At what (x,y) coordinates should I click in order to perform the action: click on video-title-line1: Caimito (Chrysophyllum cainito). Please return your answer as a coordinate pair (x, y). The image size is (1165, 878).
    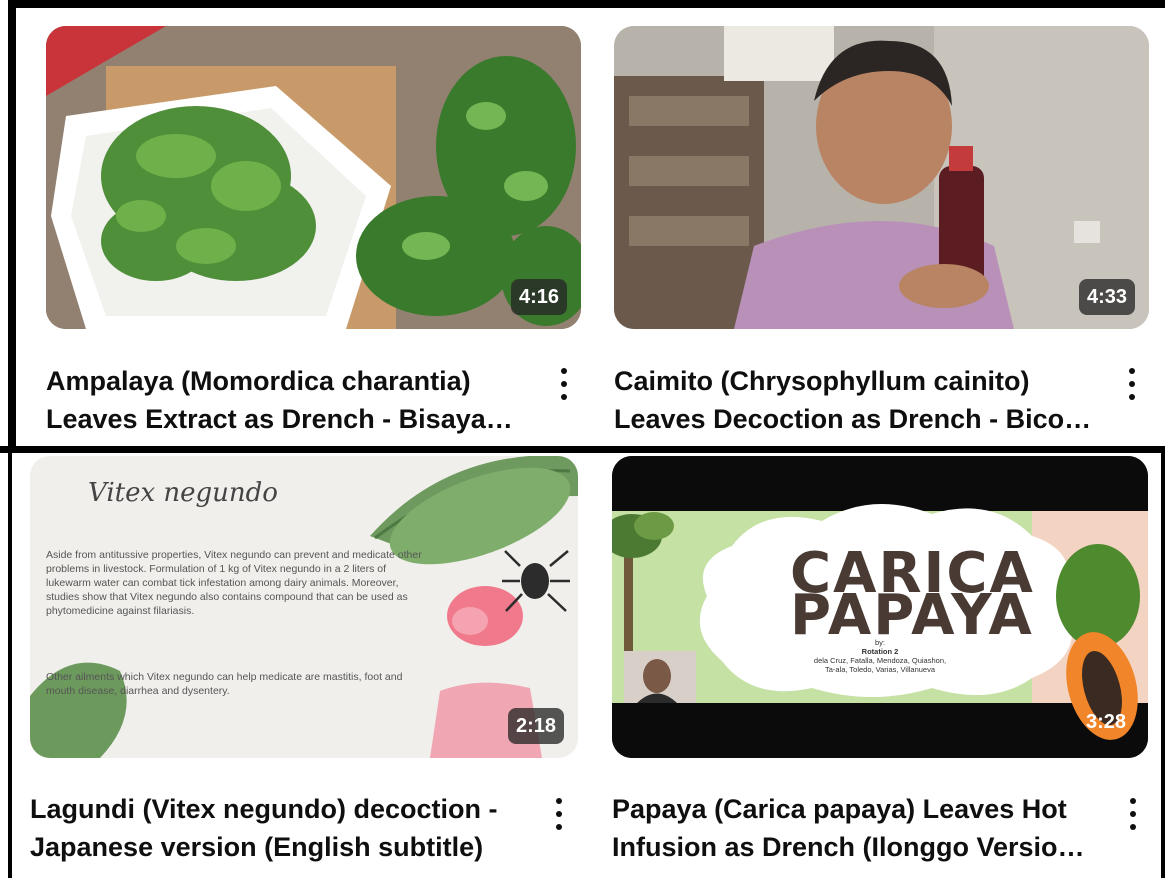
    Looking at the image, I should click on (822, 381).